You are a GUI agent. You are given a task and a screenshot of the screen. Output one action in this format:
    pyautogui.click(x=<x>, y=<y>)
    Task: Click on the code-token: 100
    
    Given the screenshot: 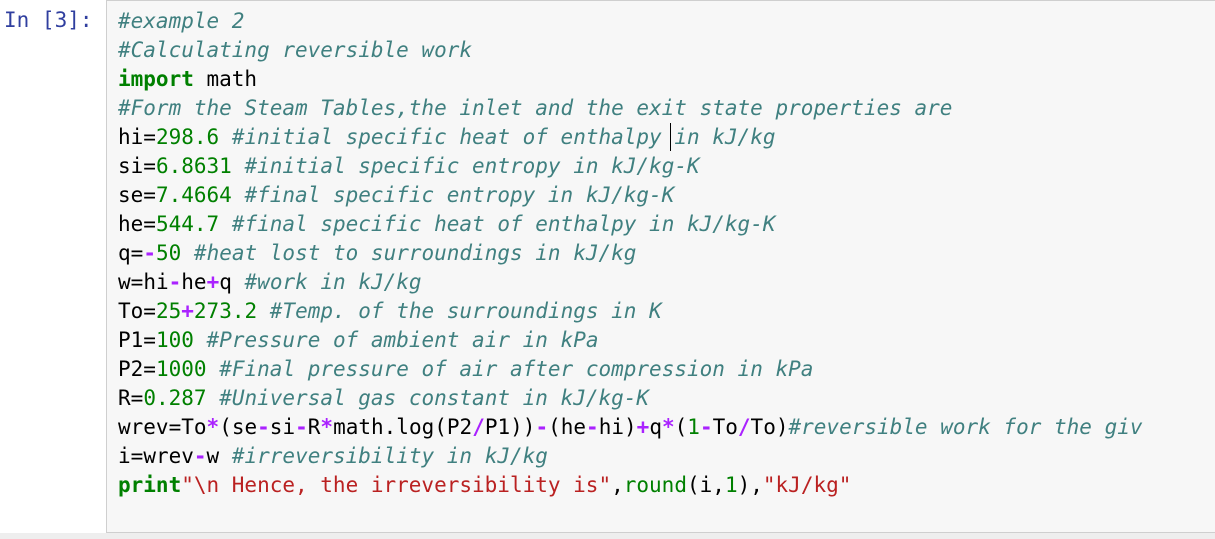 What is the action you would take?
    pyautogui.click(x=174, y=340)
    